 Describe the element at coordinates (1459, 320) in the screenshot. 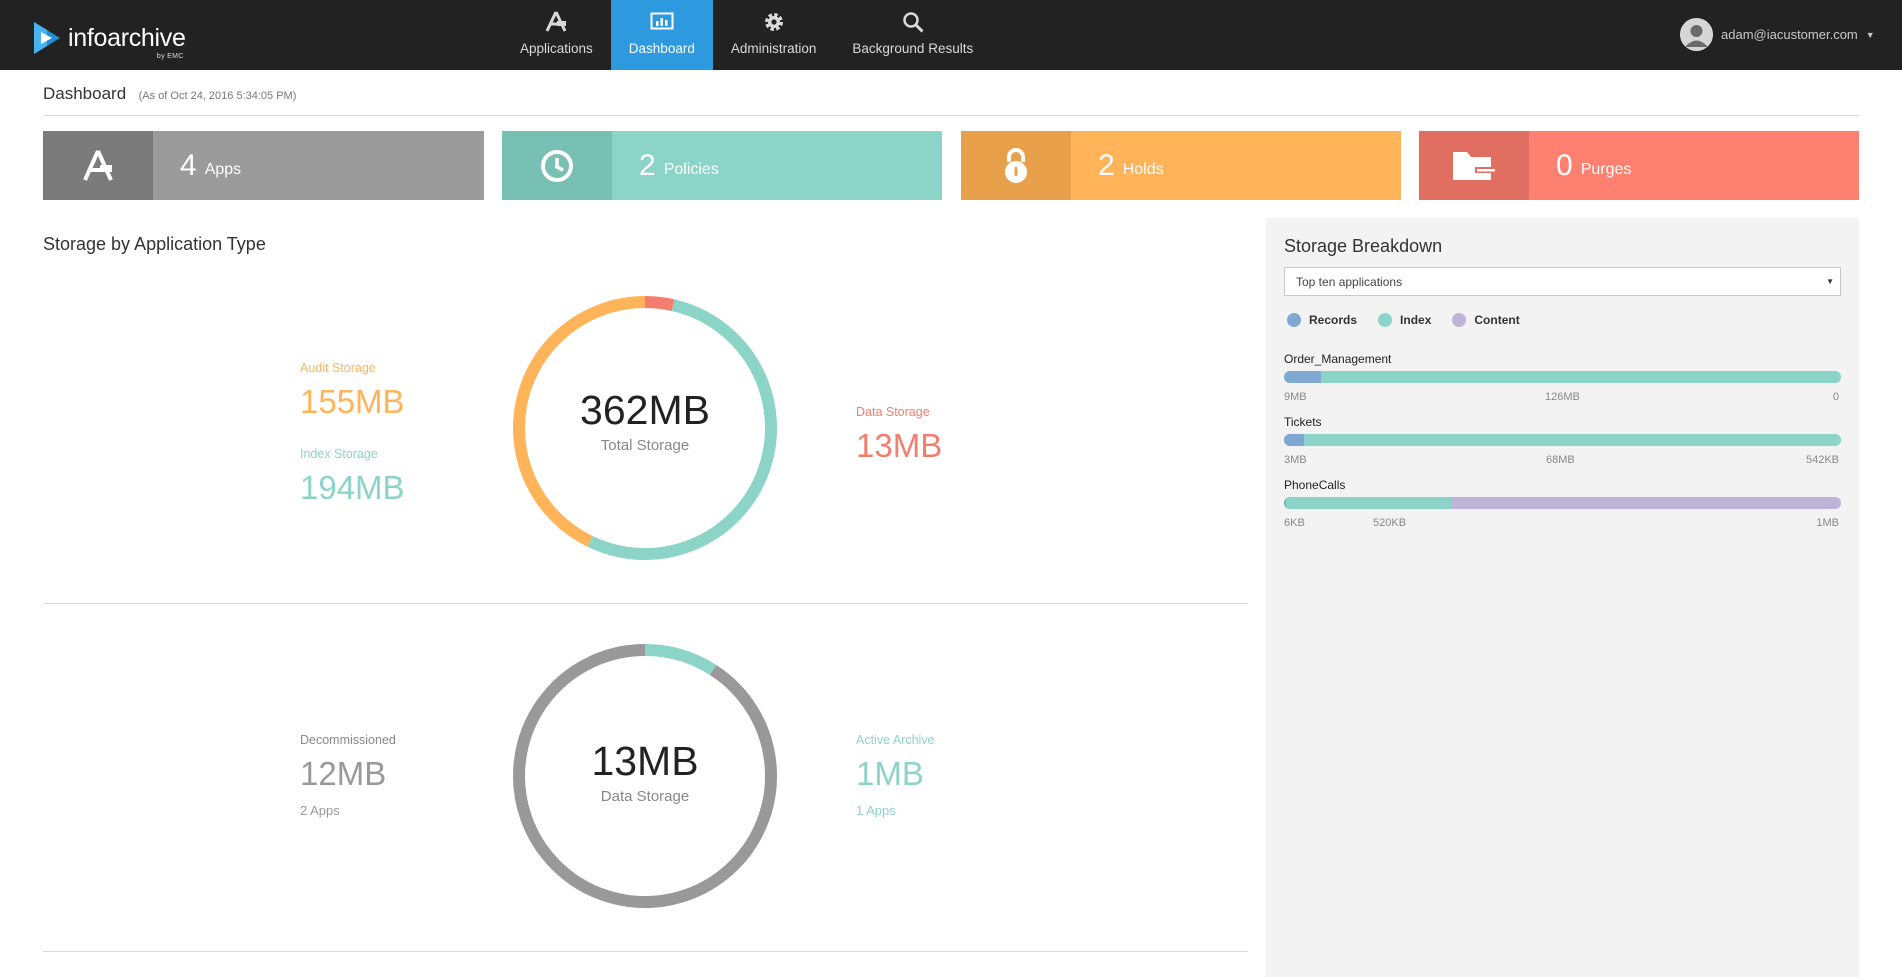

I see `legend-content-swatch` at that location.